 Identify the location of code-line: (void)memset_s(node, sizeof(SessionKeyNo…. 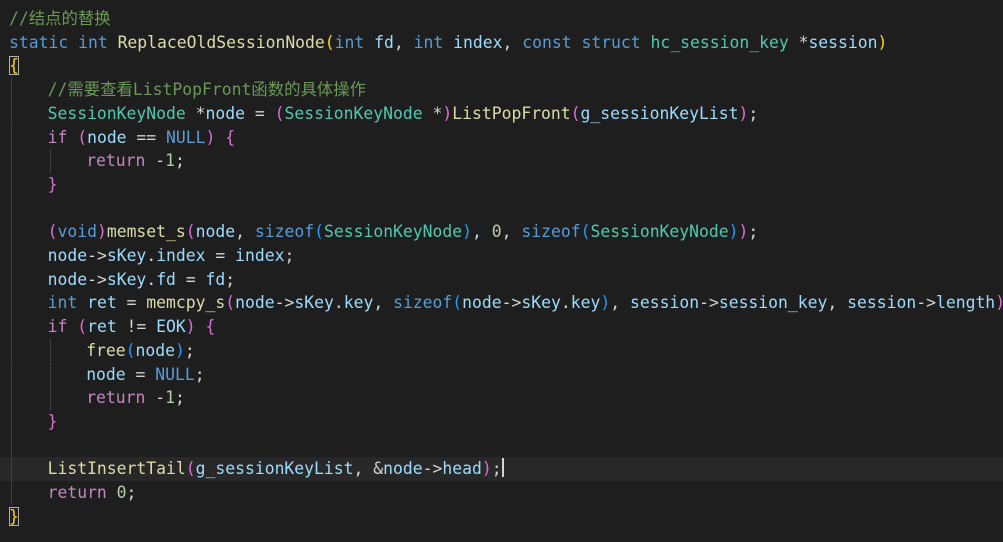
(501, 232).